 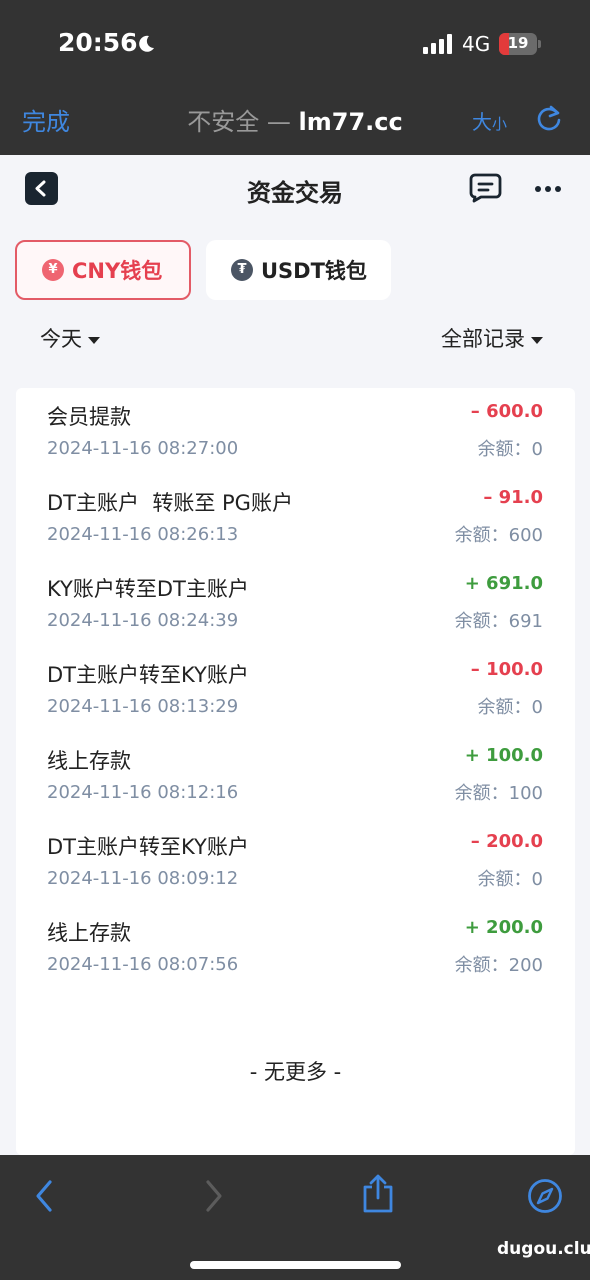 What do you see at coordinates (513, 497) in the screenshot?
I see `transaction-amount: – 91.0` at bounding box center [513, 497].